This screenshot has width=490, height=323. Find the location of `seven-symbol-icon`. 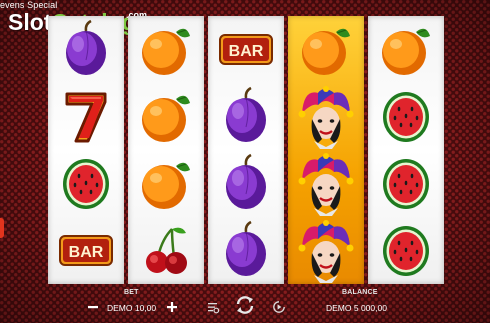

seven-symbol-icon is located at coordinates (86, 116).